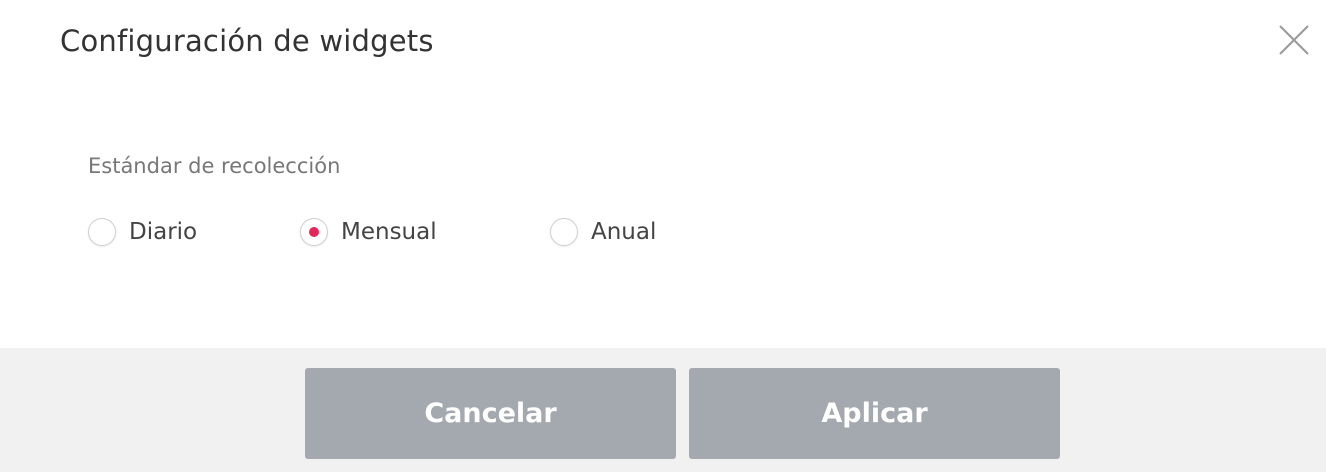 This screenshot has height=472, width=1326. Describe the element at coordinates (564, 232) in the screenshot. I see `radio-circle-anual` at that location.